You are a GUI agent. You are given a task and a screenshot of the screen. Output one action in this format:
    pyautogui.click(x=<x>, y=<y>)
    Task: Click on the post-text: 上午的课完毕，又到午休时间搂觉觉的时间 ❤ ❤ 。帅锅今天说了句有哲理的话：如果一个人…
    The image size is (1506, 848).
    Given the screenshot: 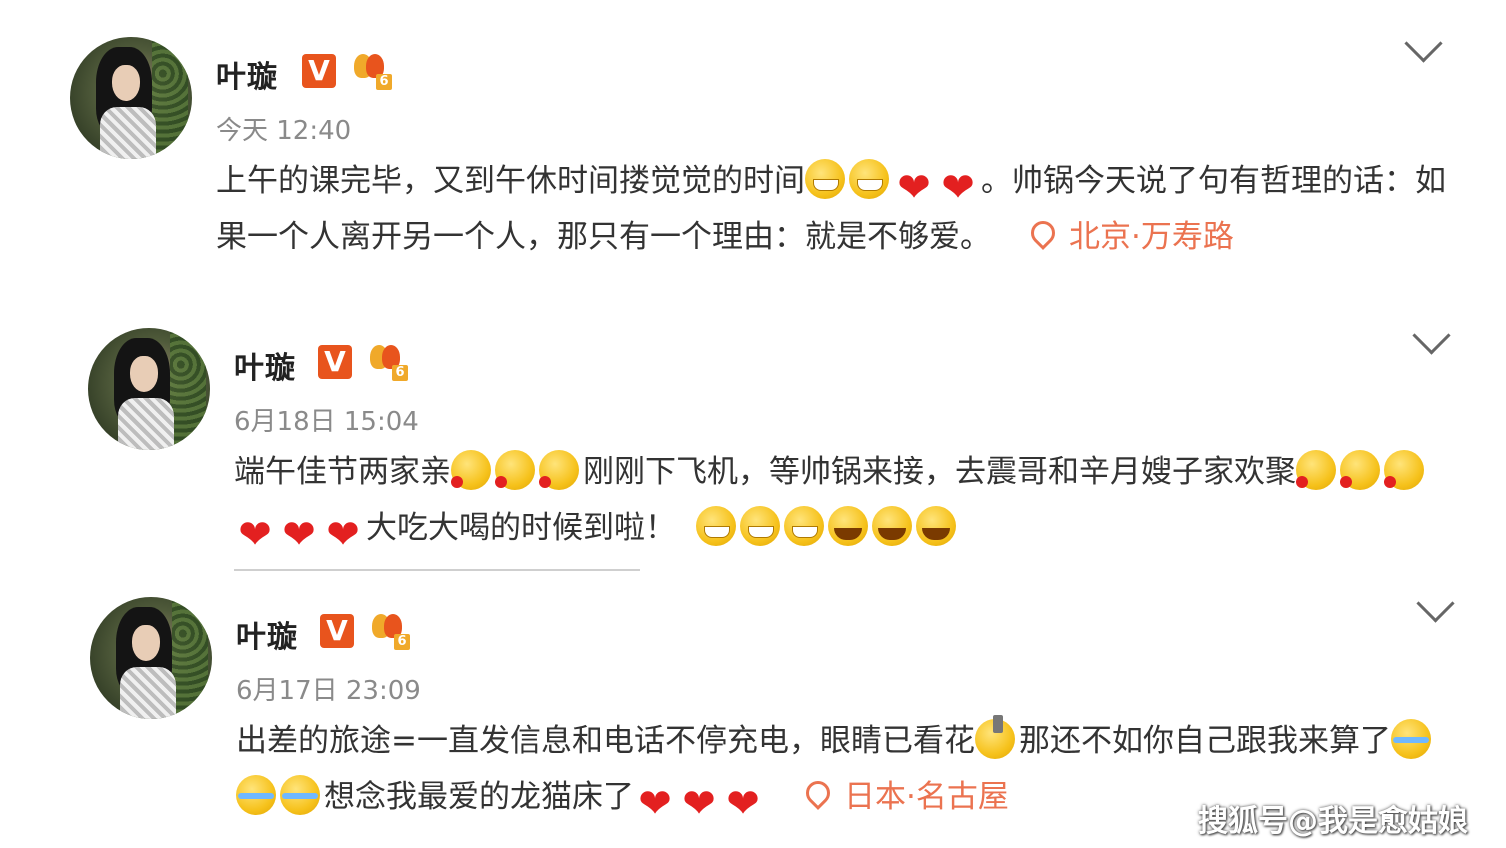 What is the action you would take?
    pyautogui.click(x=831, y=209)
    